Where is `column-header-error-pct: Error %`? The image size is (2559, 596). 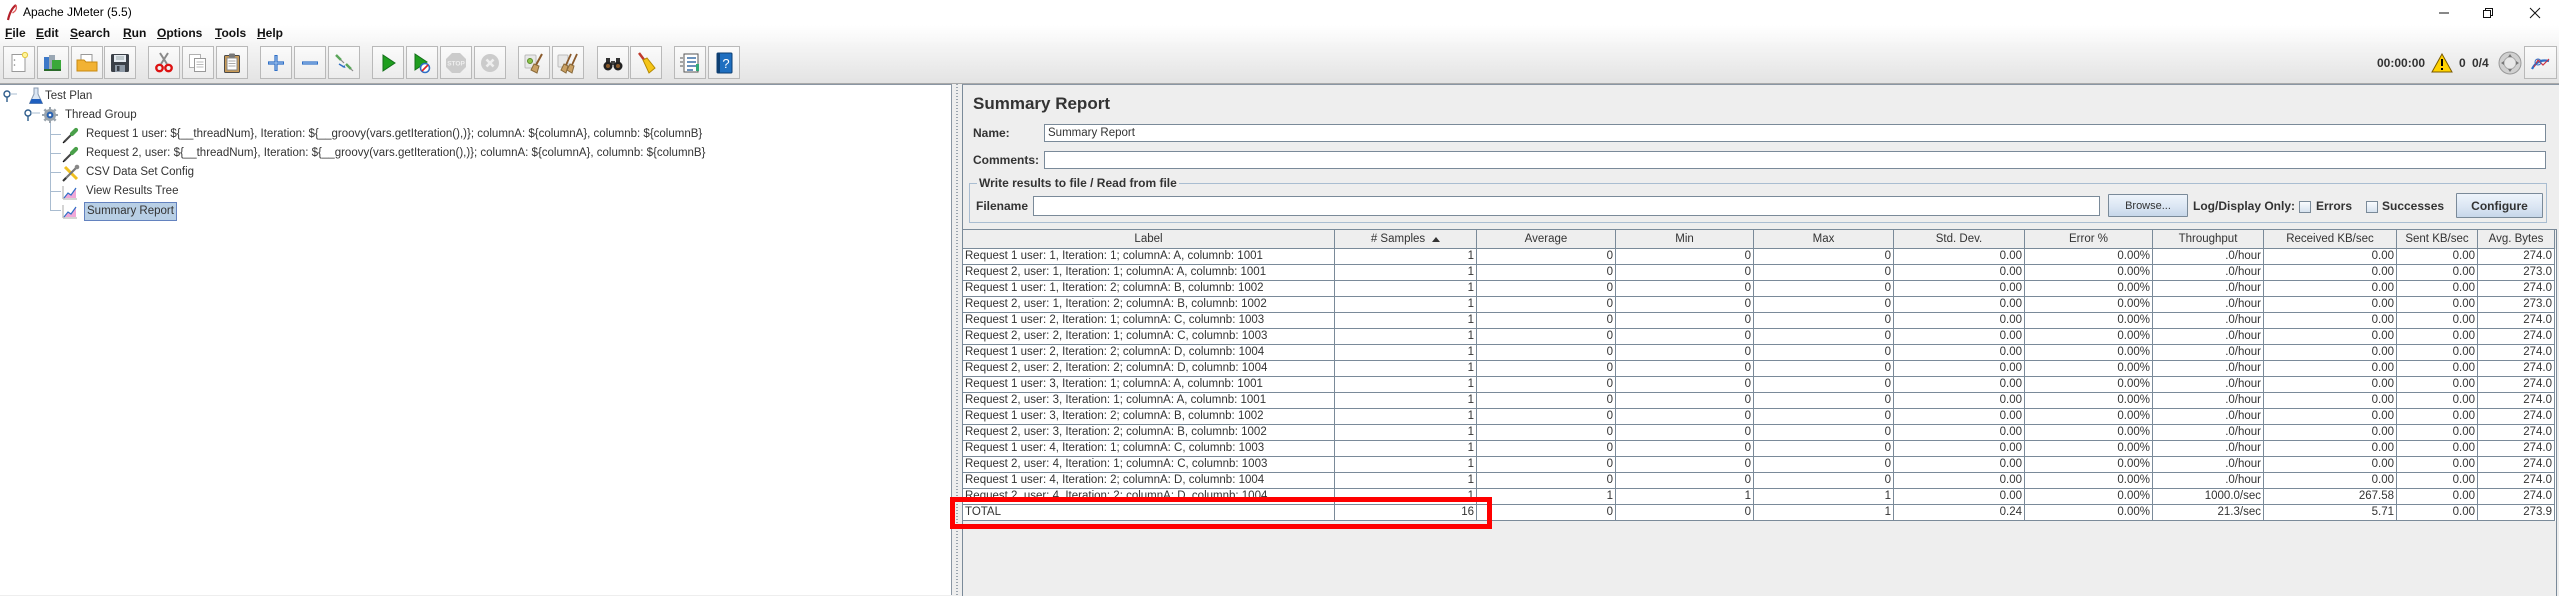
column-header-error-pct: Error % is located at coordinates (2089, 239).